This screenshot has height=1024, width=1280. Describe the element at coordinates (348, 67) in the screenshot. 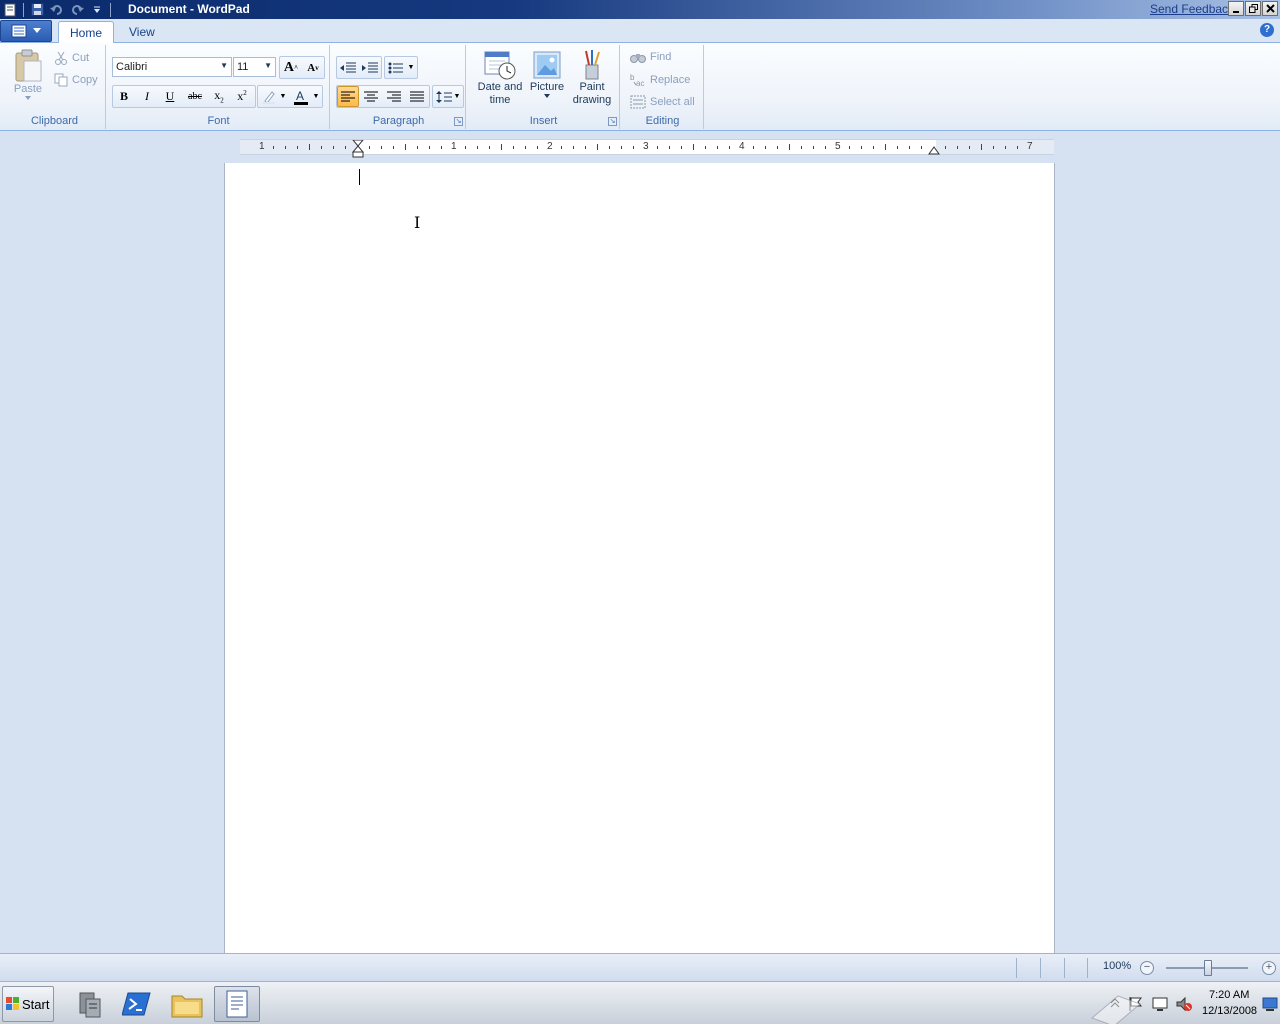

I see `decrease-indent-button` at that location.